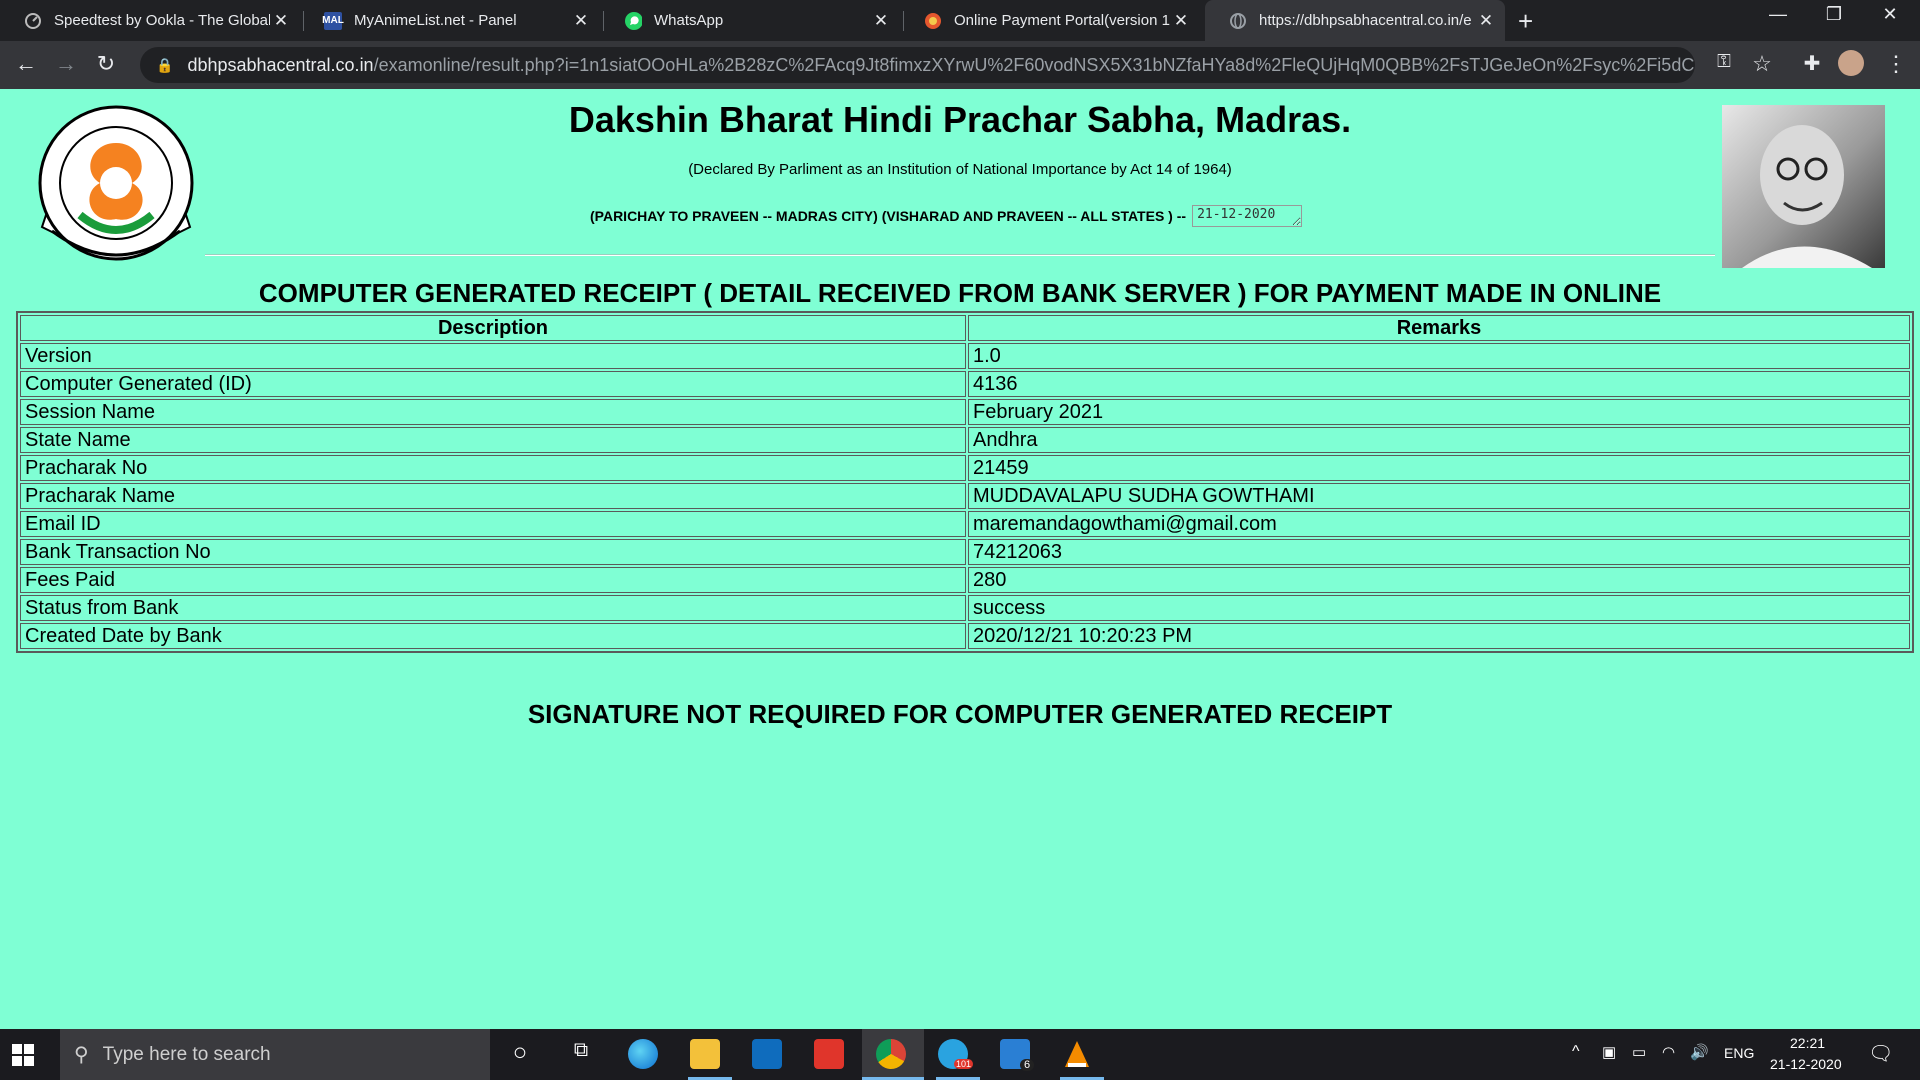  I want to click on table-row: Computer Generated (ID) 4136, so click(965, 384).